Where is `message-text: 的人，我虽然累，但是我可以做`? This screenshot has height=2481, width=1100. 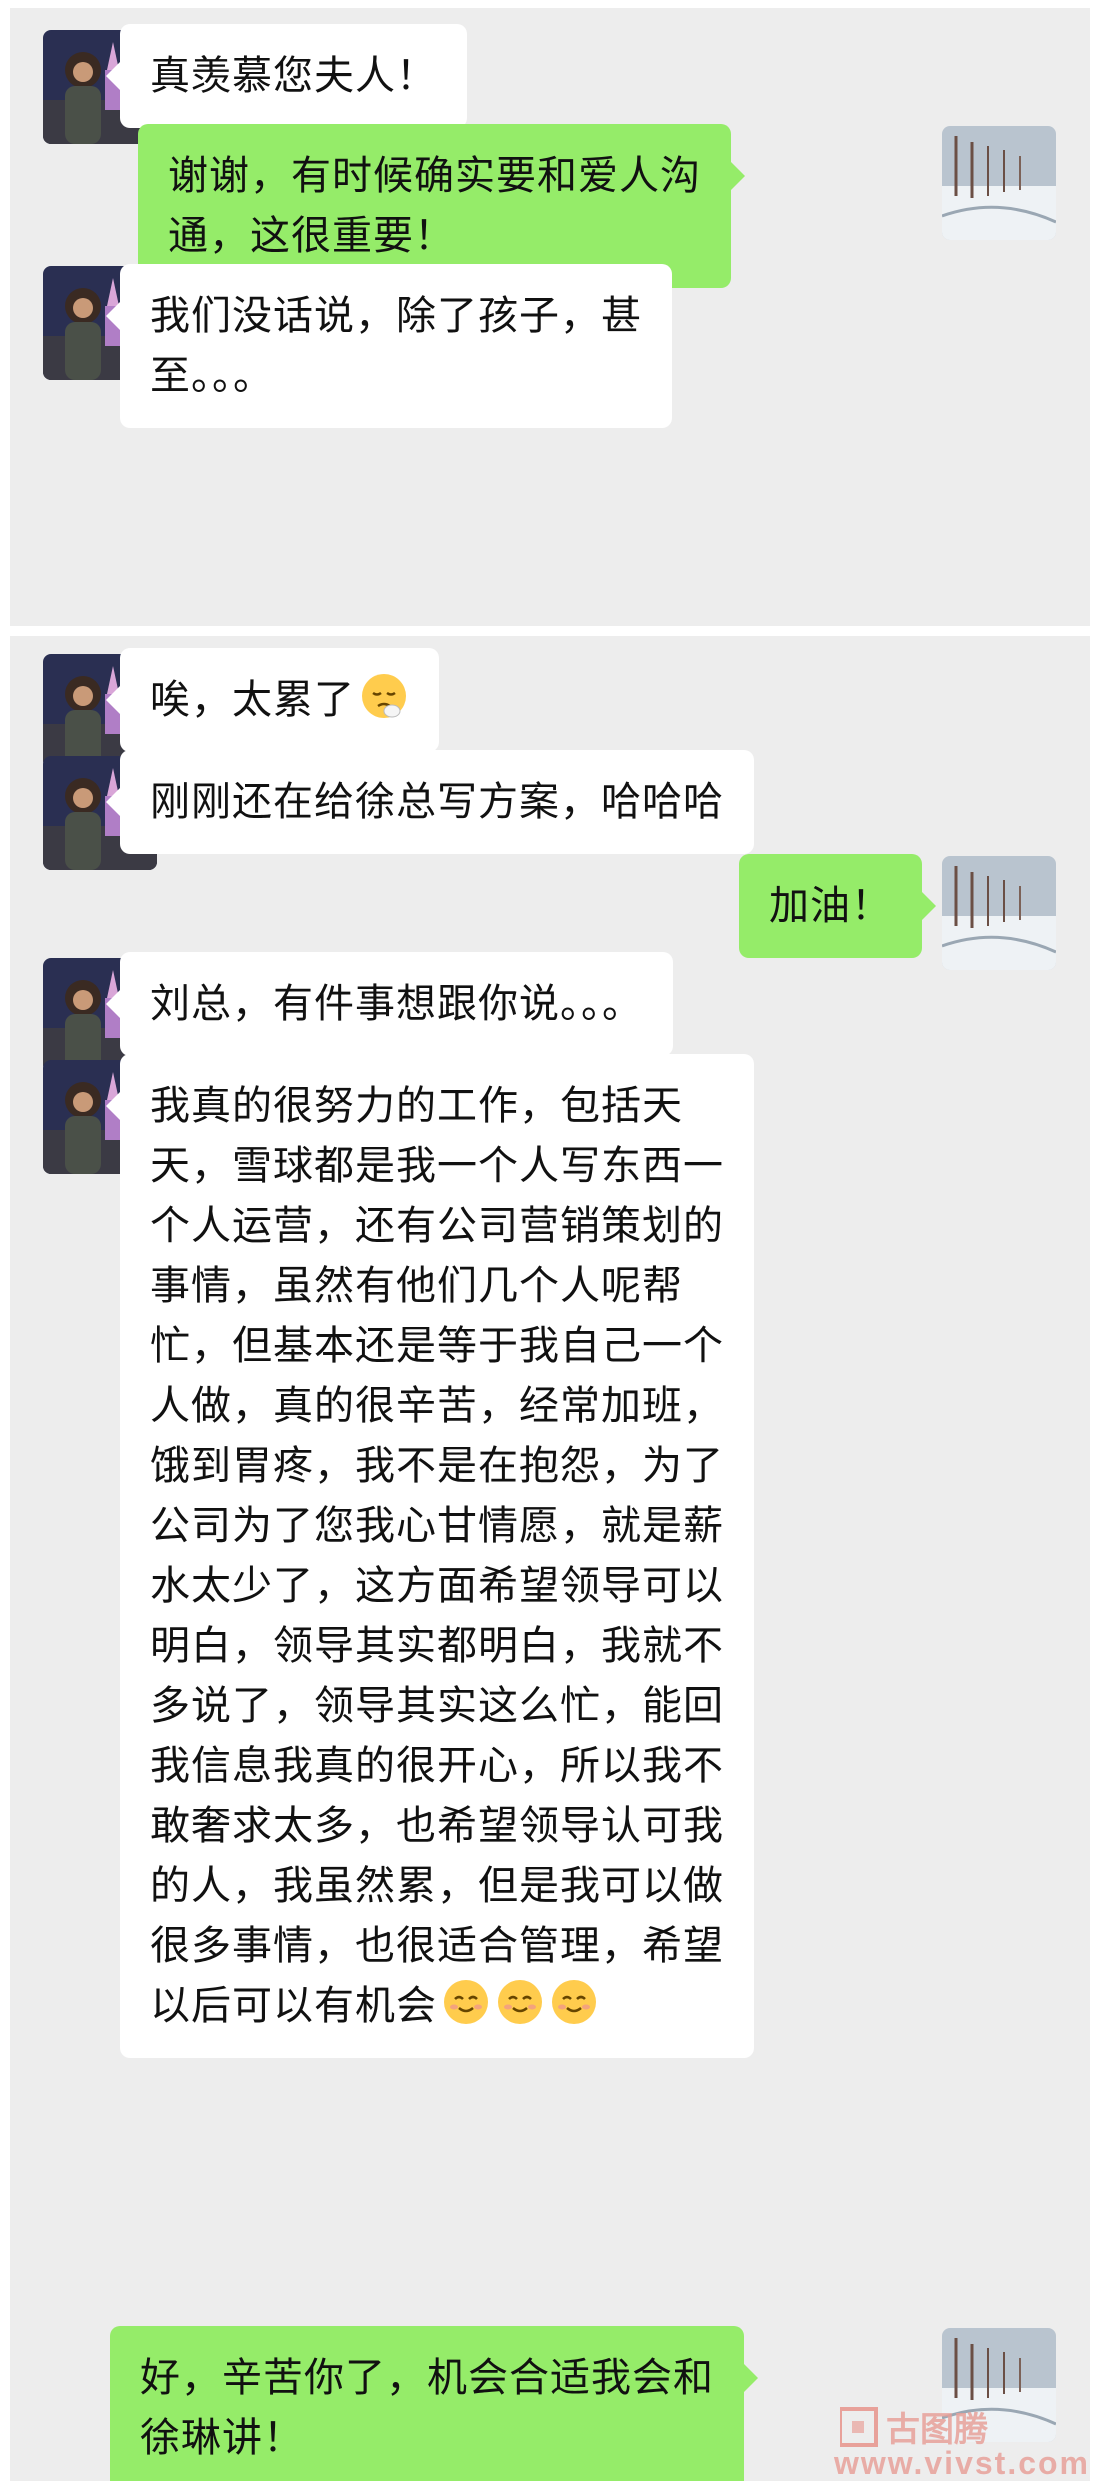
message-text: 的人，我虽然累，但是我可以做 is located at coordinates (437, 1886).